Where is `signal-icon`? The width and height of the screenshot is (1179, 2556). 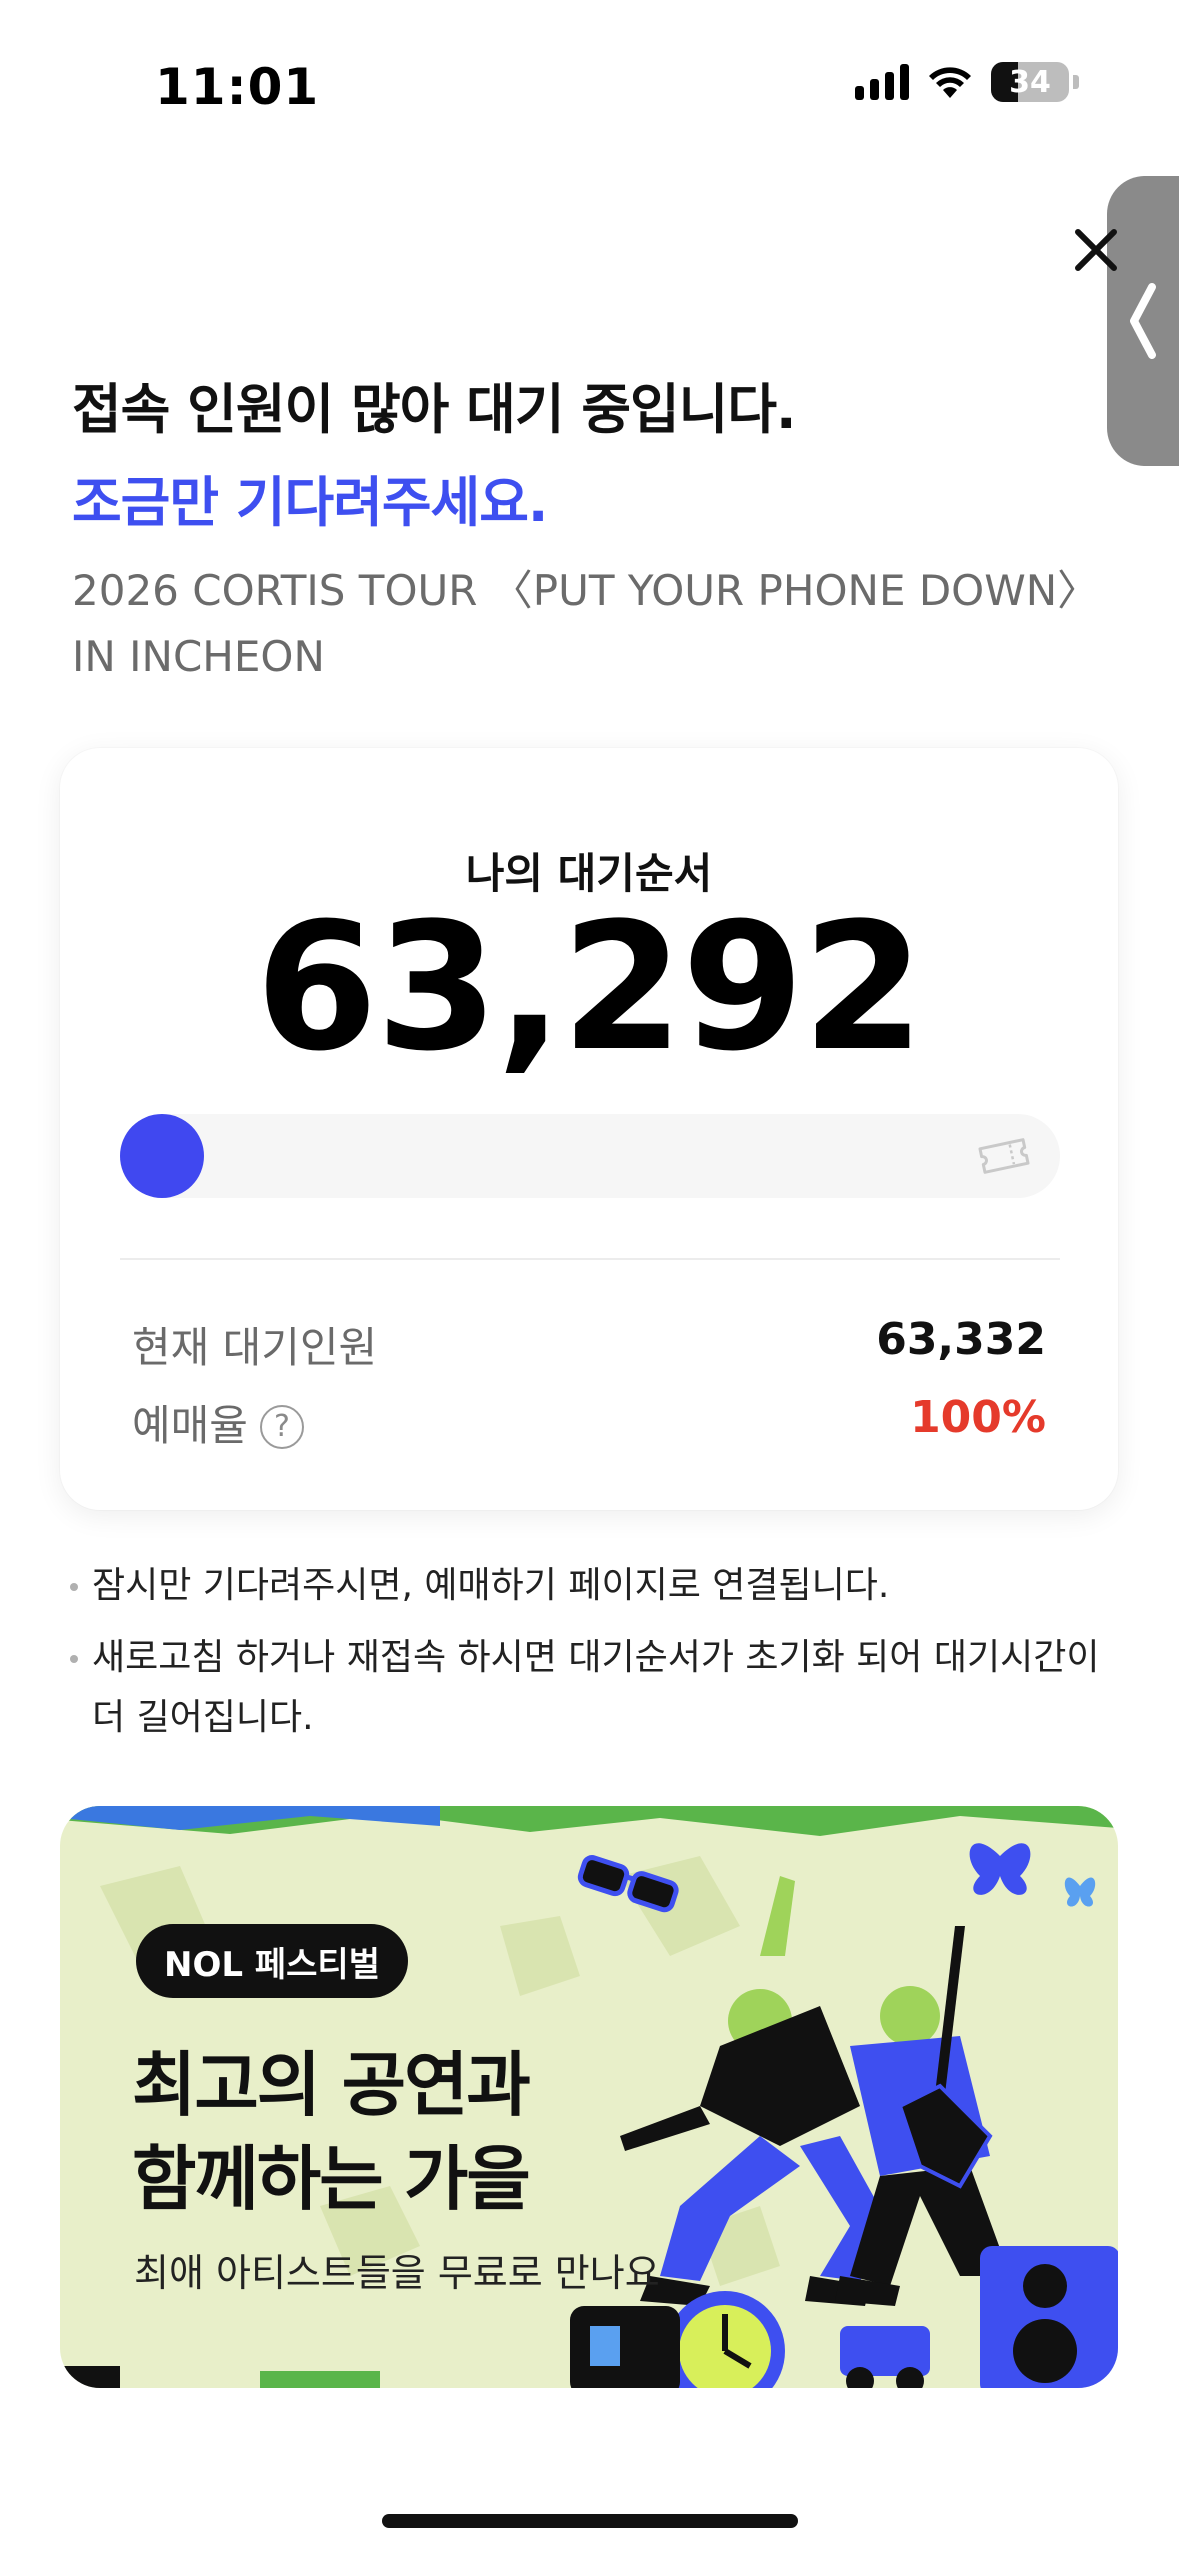
signal-icon is located at coordinates (882, 82).